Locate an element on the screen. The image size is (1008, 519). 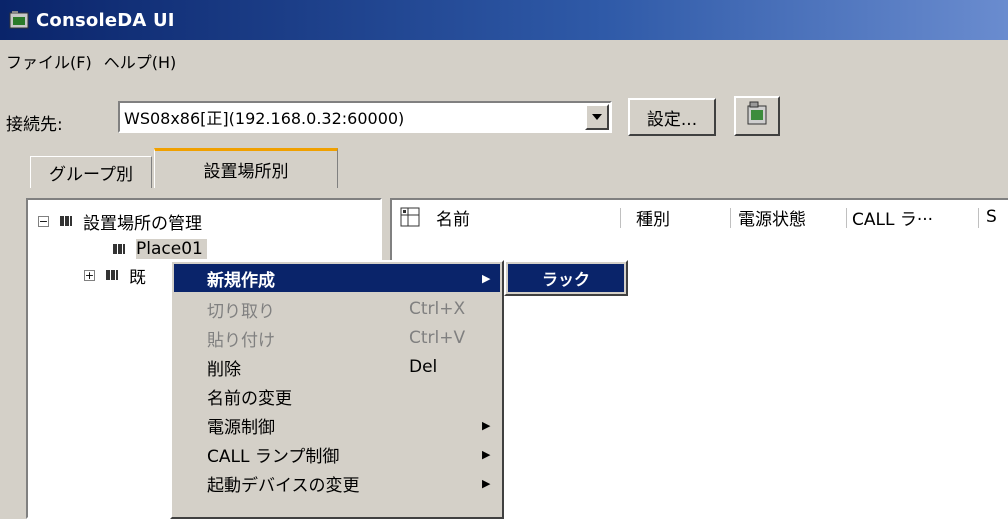
menu-item-label: 名前の変更 is located at coordinates (249, 398).